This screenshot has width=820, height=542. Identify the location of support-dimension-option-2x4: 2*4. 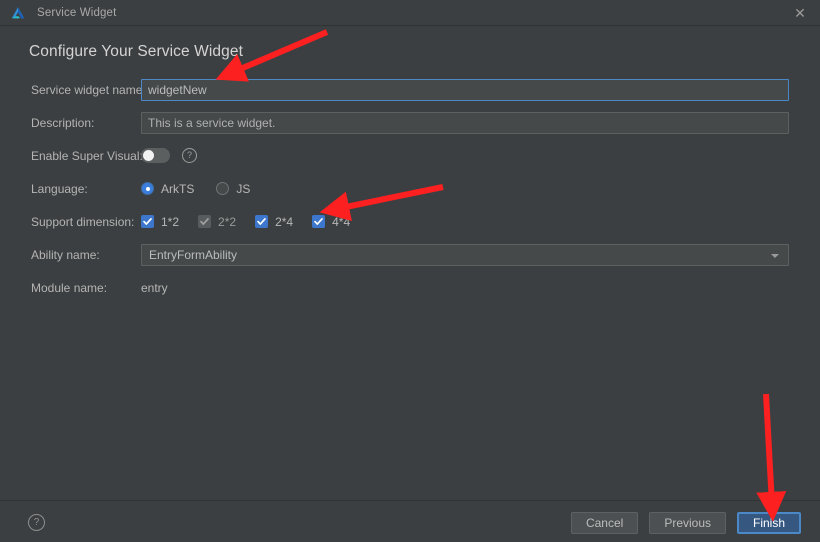
(274, 222).